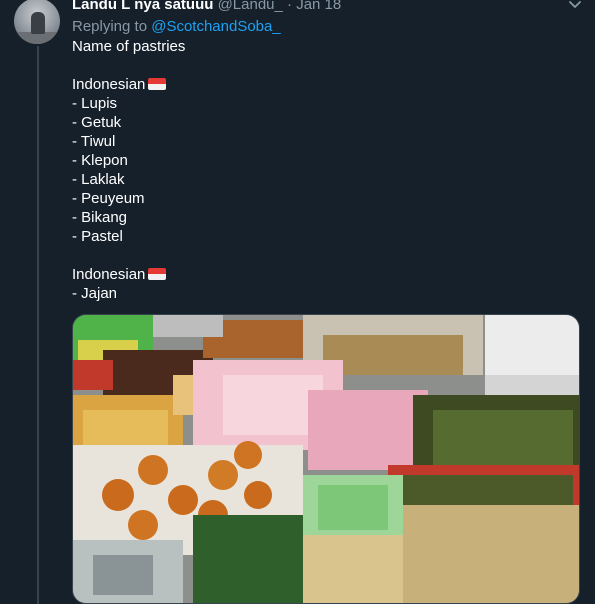 The width and height of the screenshot is (595, 604). What do you see at coordinates (322, 122) in the screenshot?
I see `tweet-line: - Getuk` at bounding box center [322, 122].